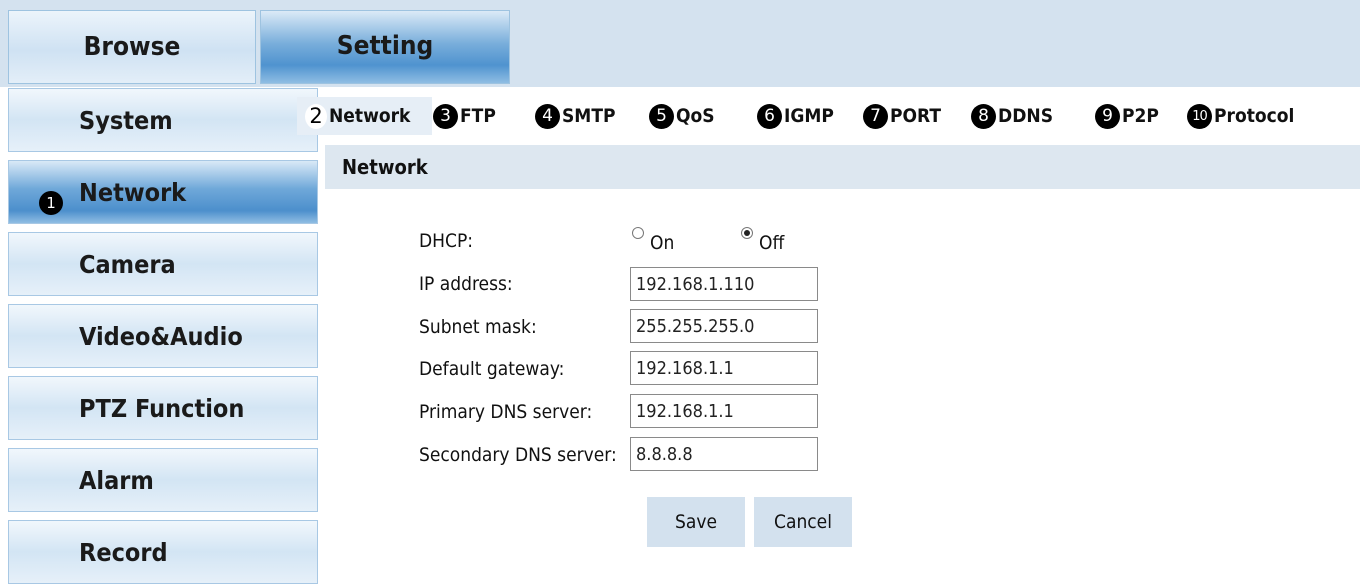  What do you see at coordinates (385, 47) in the screenshot?
I see `tab-setting: Setting` at bounding box center [385, 47].